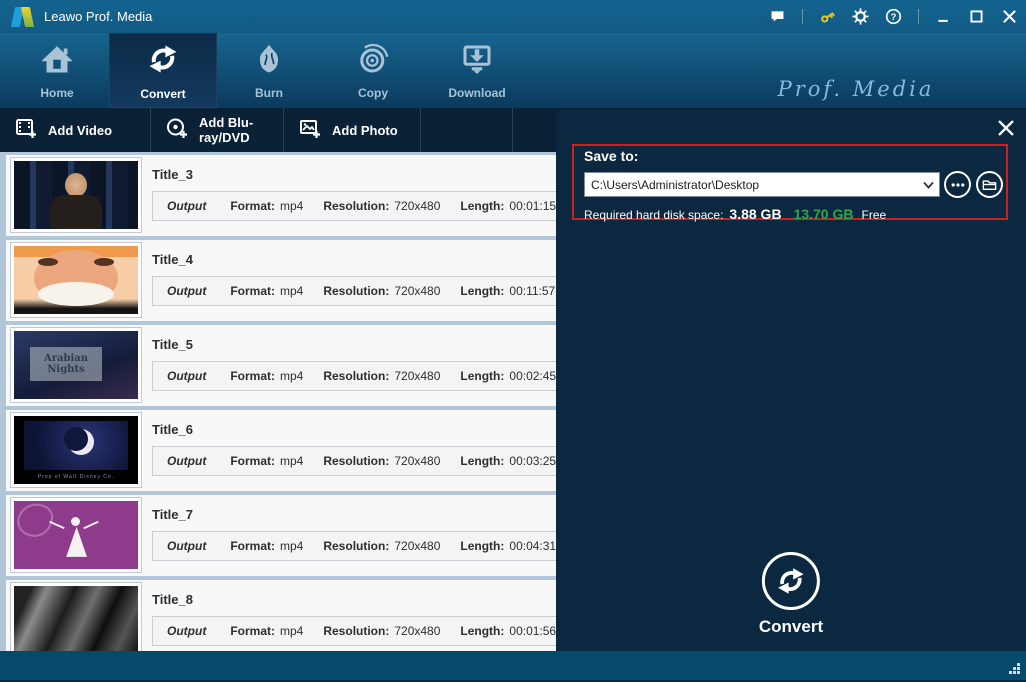 The height and width of the screenshot is (682, 1026). I want to click on tab-download: Download, so click(477, 70).